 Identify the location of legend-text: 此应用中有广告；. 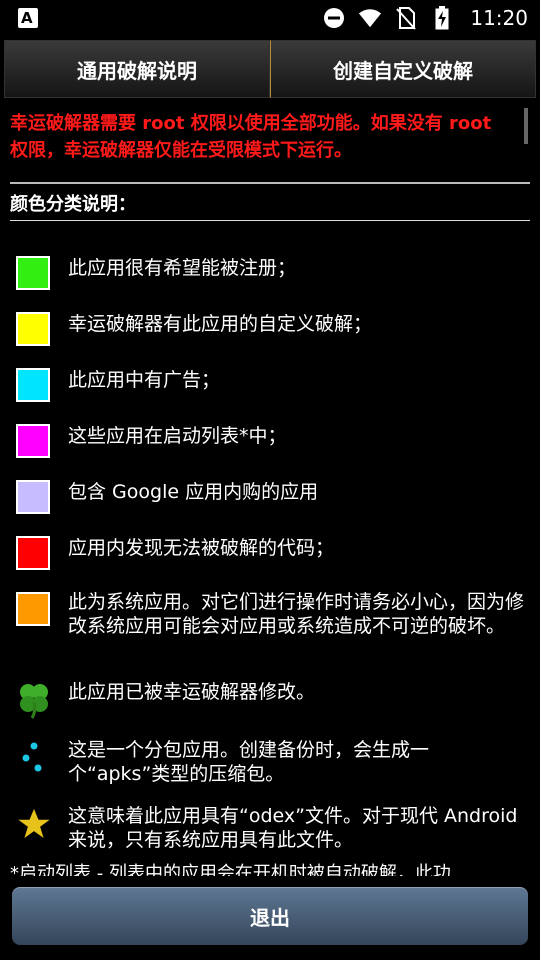
(144, 380).